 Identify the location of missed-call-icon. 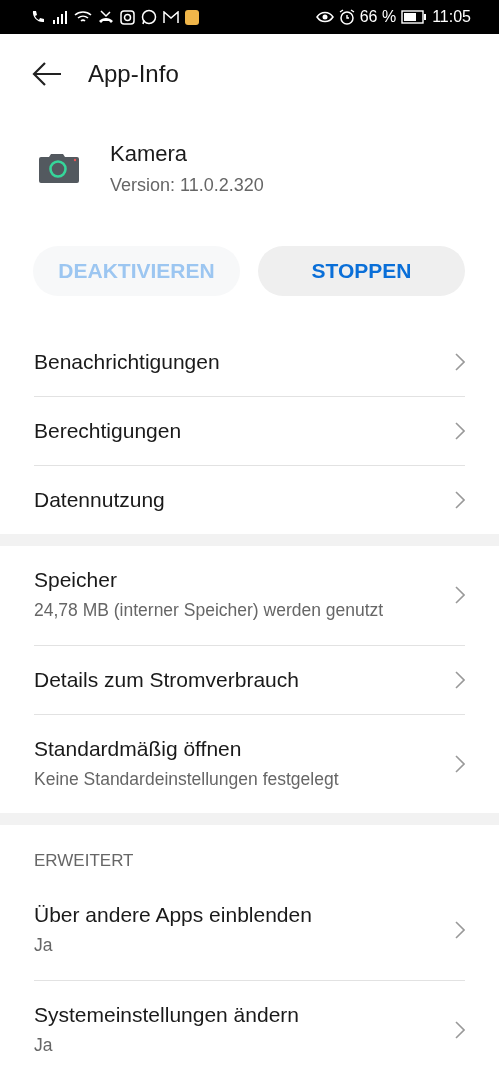
(106, 17).